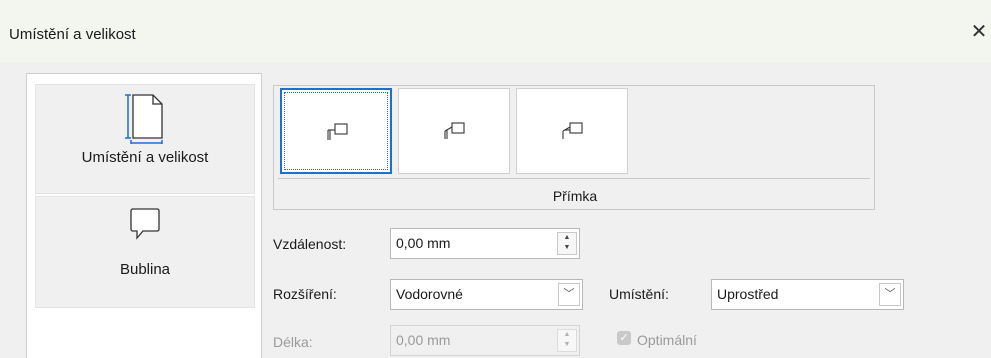  I want to click on extension-label: Rozšíření:, so click(305, 294).